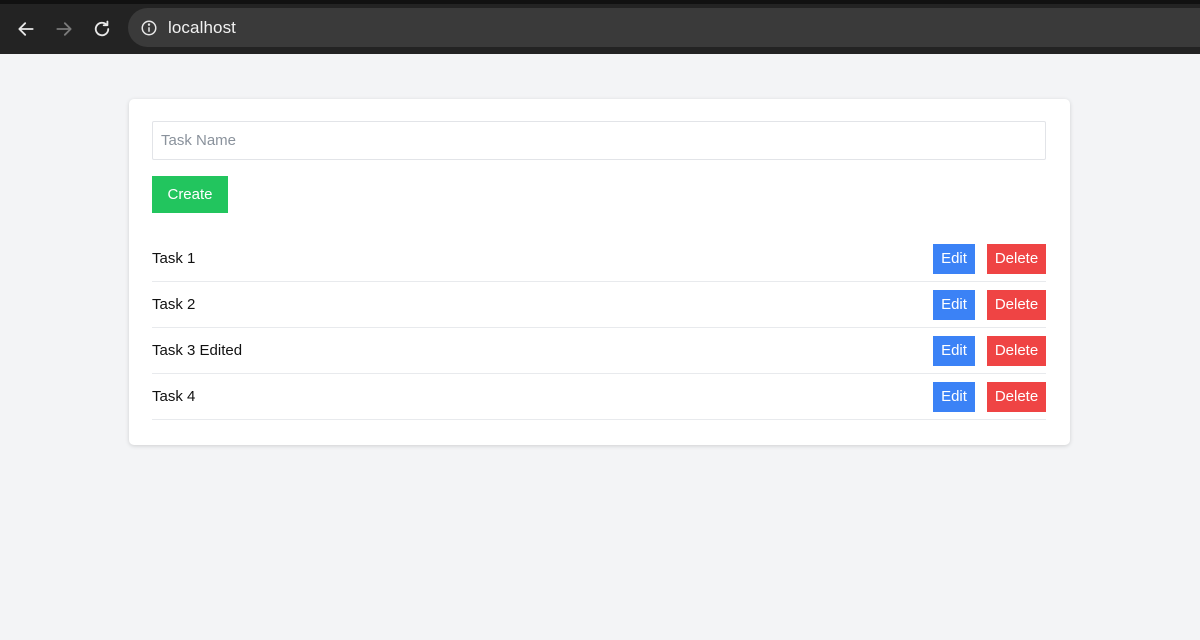  I want to click on reload-button, so click(102, 29).